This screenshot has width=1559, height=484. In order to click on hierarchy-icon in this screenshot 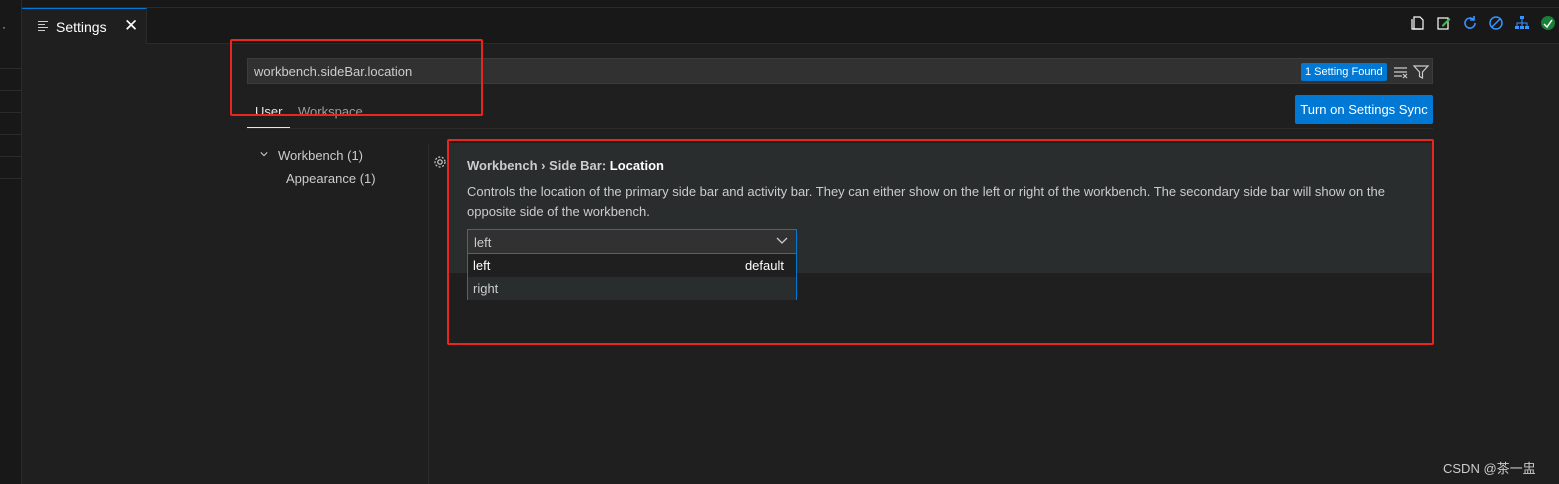, I will do `click(1522, 23)`.